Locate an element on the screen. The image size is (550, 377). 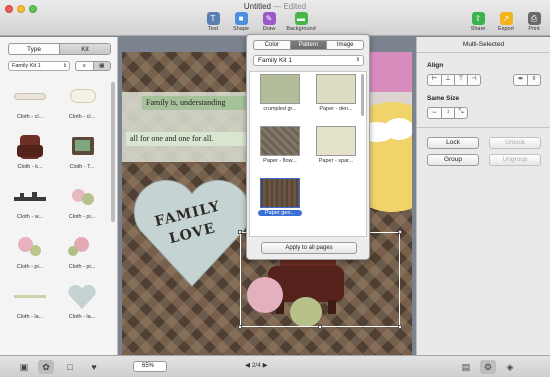
list-view-button: ≡ is located at coordinates (84, 66).